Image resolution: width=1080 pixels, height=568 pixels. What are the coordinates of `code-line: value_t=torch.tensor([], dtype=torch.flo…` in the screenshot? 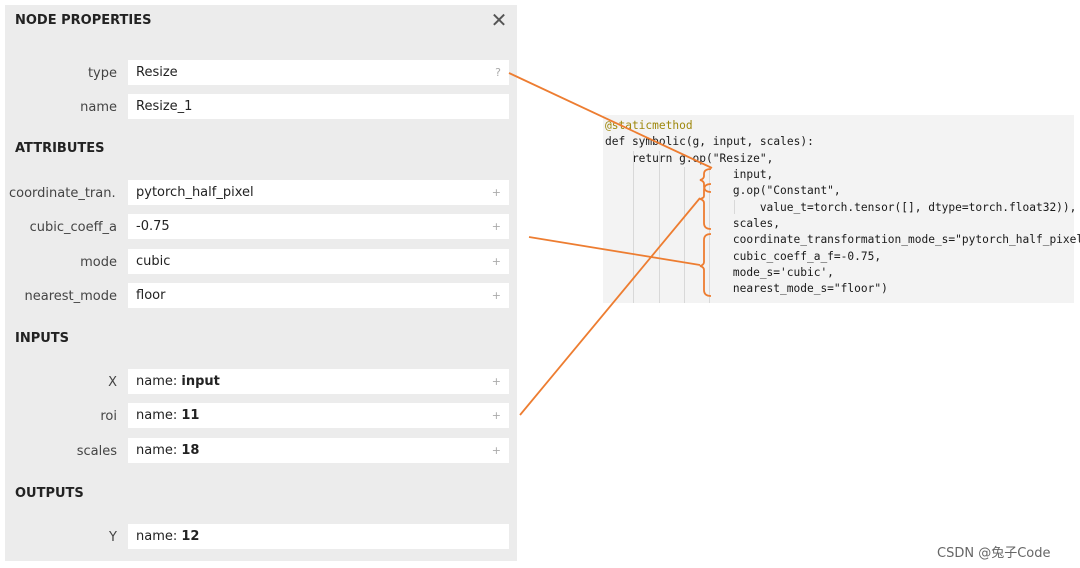 It's located at (878, 207).